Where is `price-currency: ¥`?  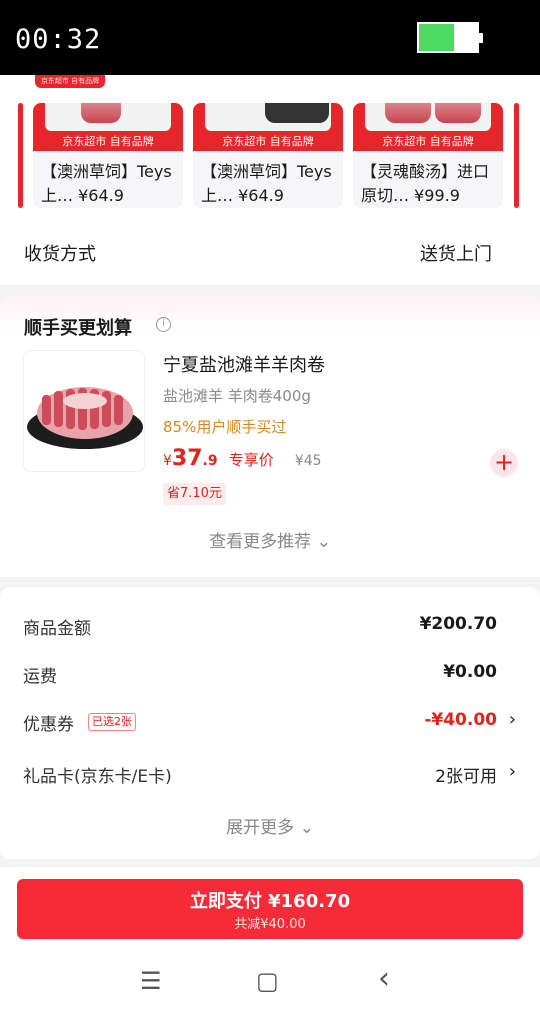
price-currency: ¥ is located at coordinates (167, 461).